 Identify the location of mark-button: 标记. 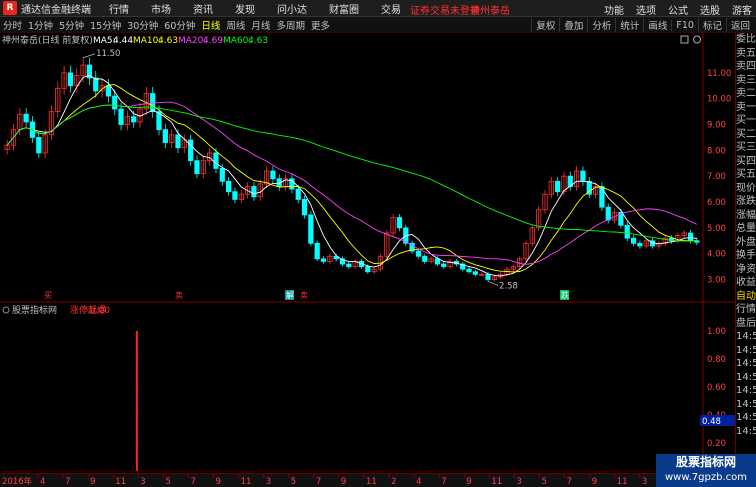
(711, 25).